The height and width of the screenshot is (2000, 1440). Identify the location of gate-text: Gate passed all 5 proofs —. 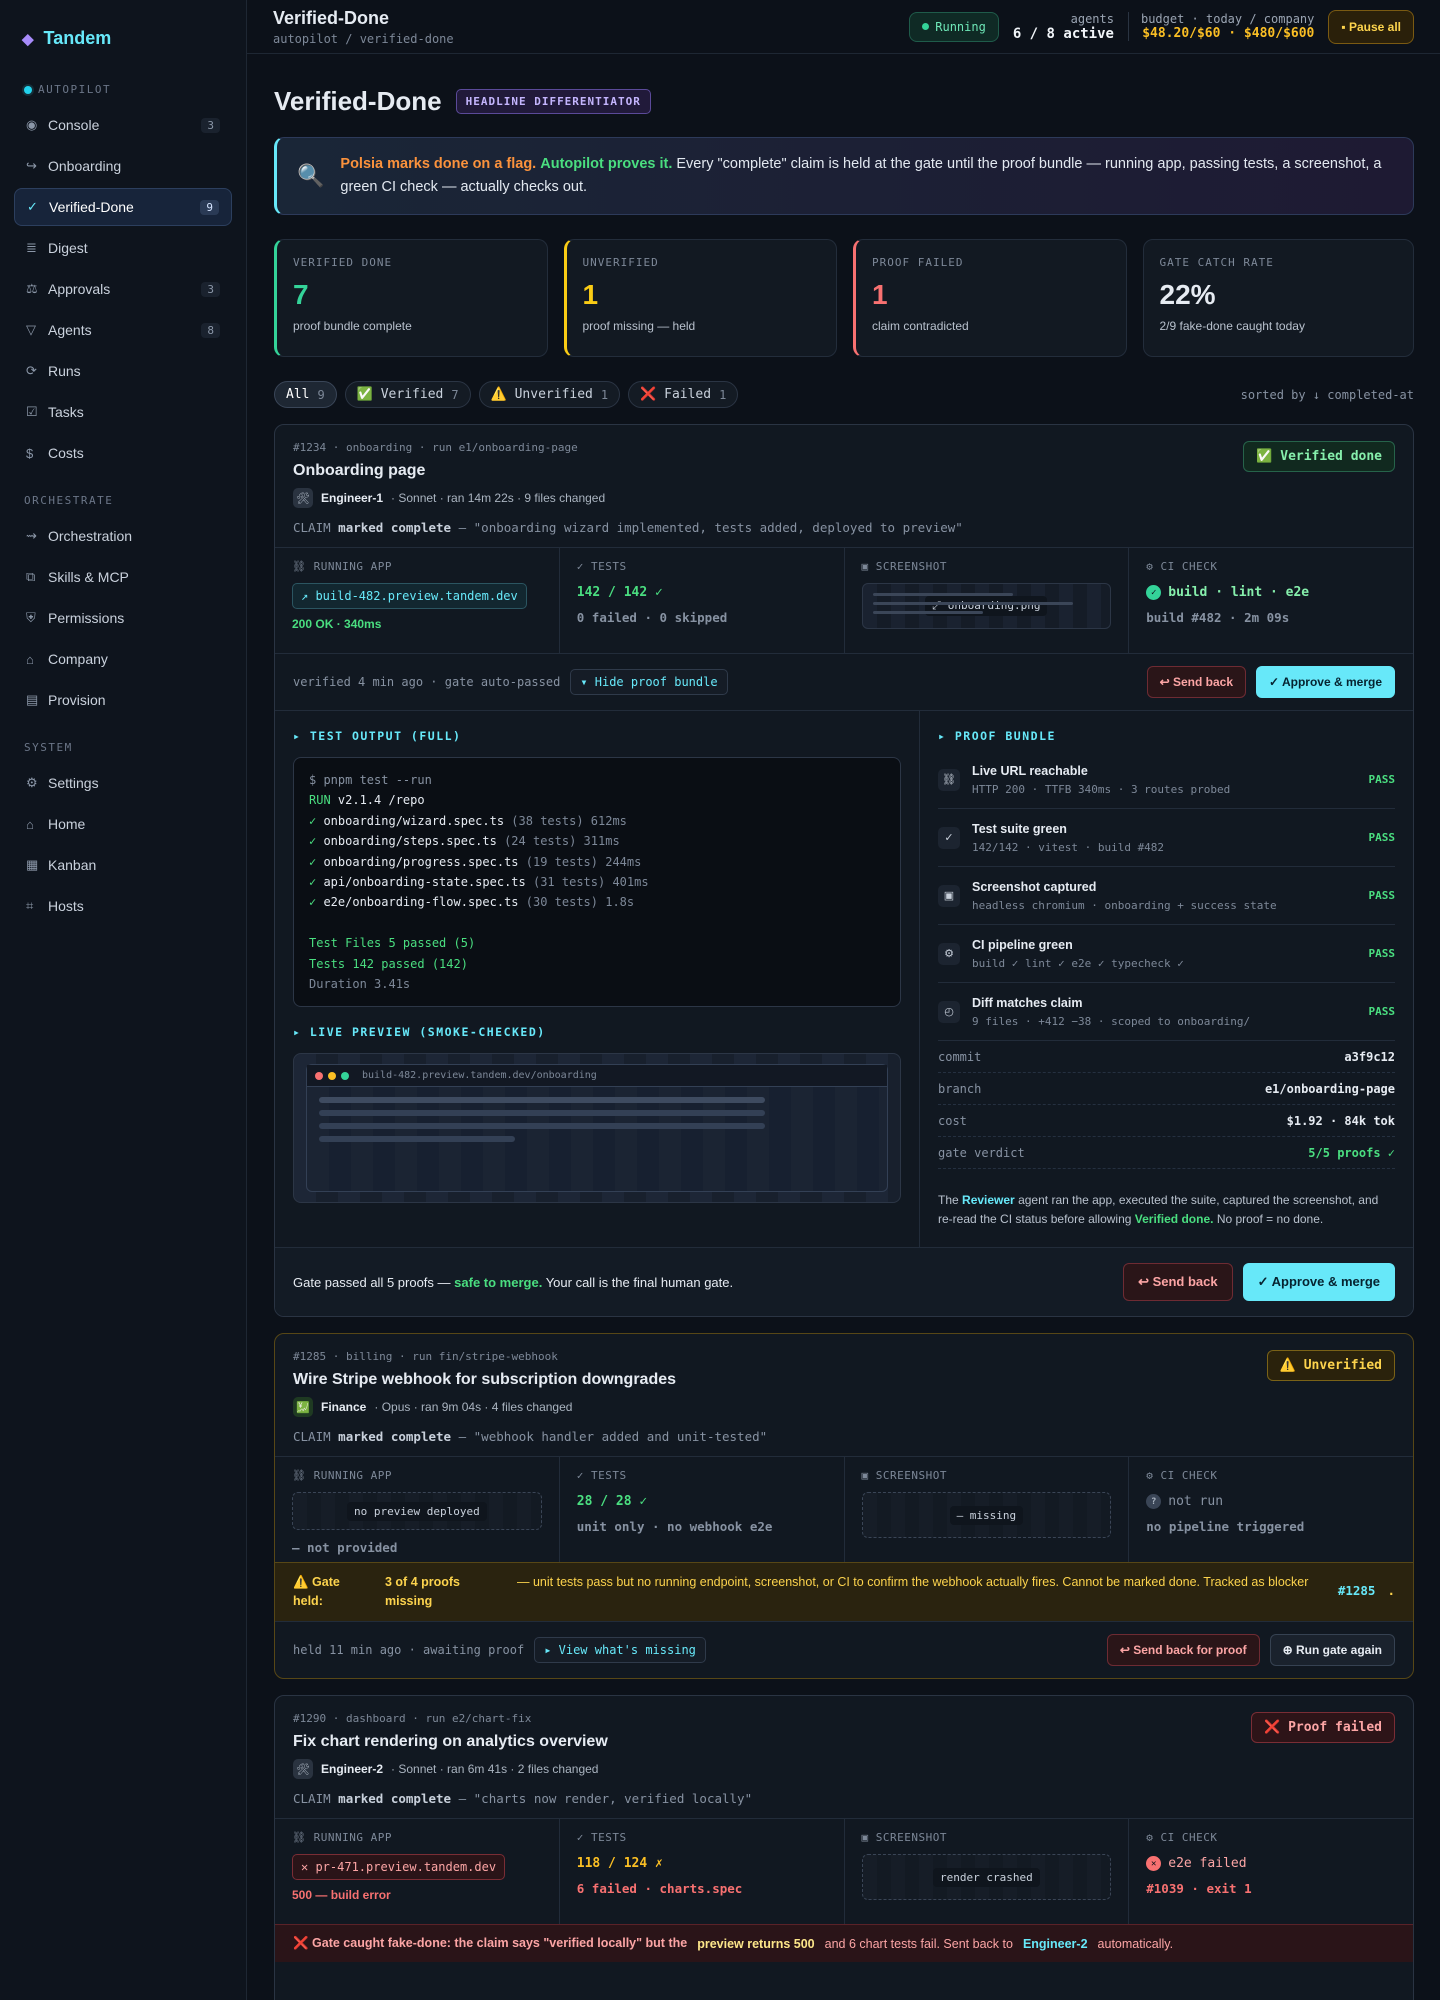
(372, 1282).